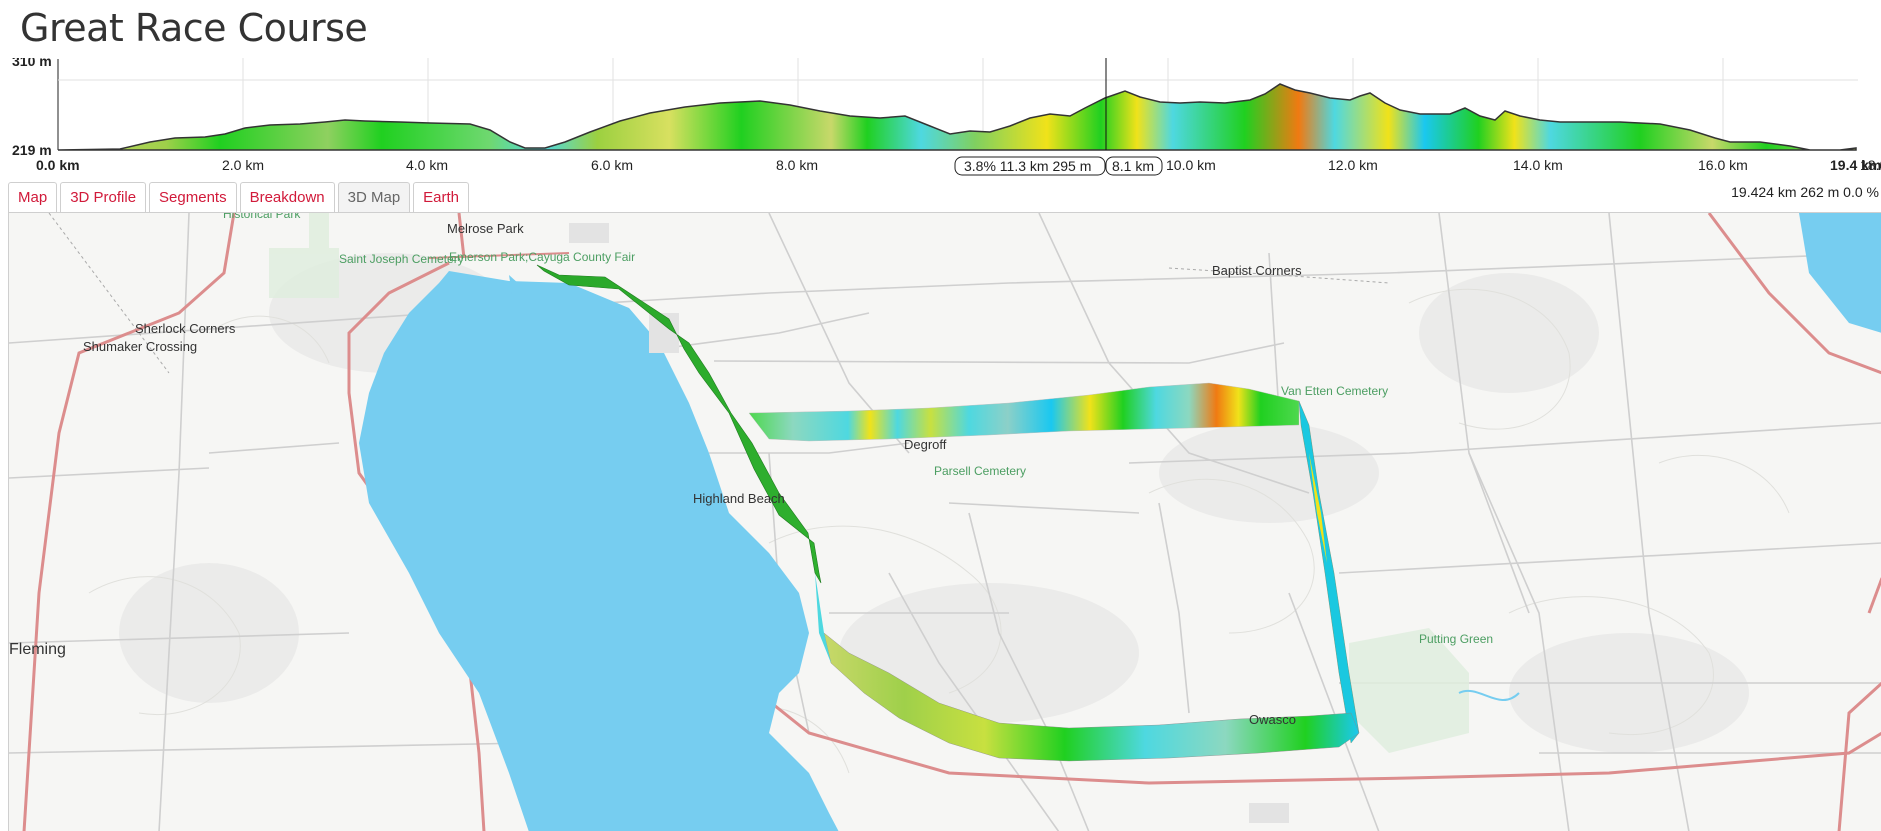  I want to click on x-tick-2: 4.0 km, so click(427, 165).